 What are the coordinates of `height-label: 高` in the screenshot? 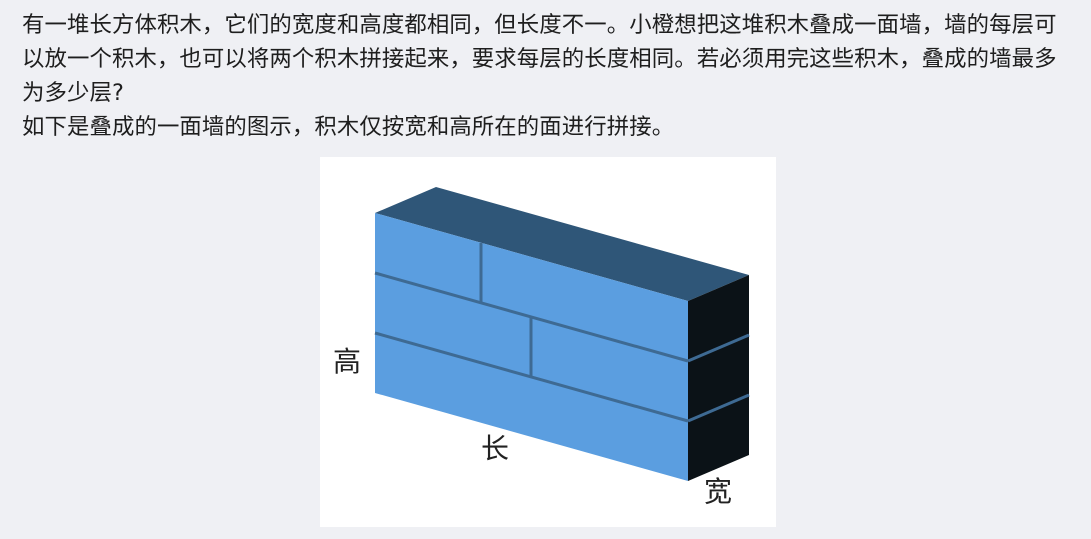 It's located at (347, 361).